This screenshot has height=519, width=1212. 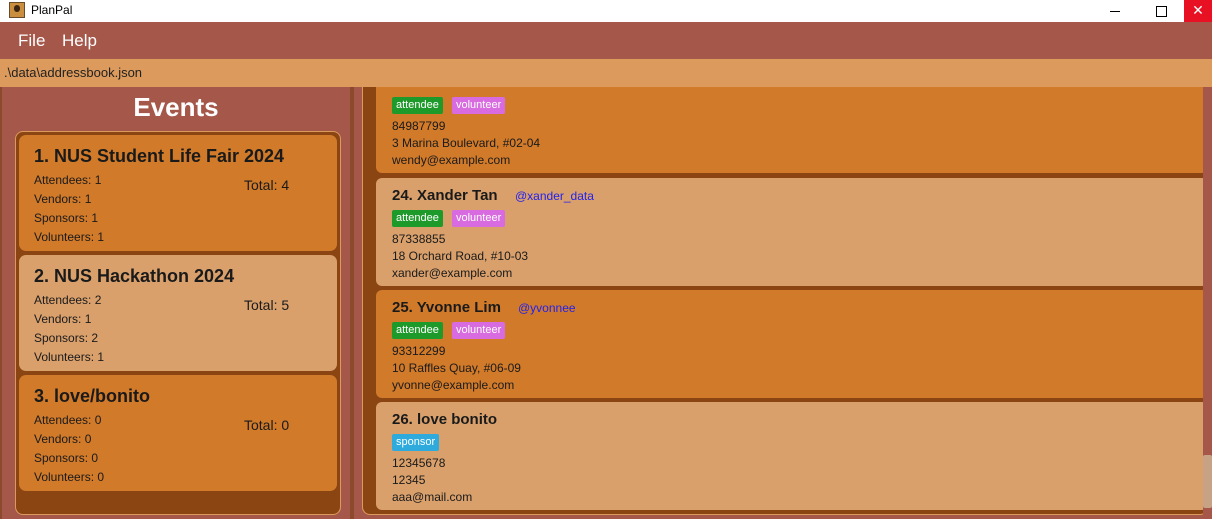 What do you see at coordinates (446, 307) in the screenshot?
I see `contact-name: 25. Yvonne Lim` at bounding box center [446, 307].